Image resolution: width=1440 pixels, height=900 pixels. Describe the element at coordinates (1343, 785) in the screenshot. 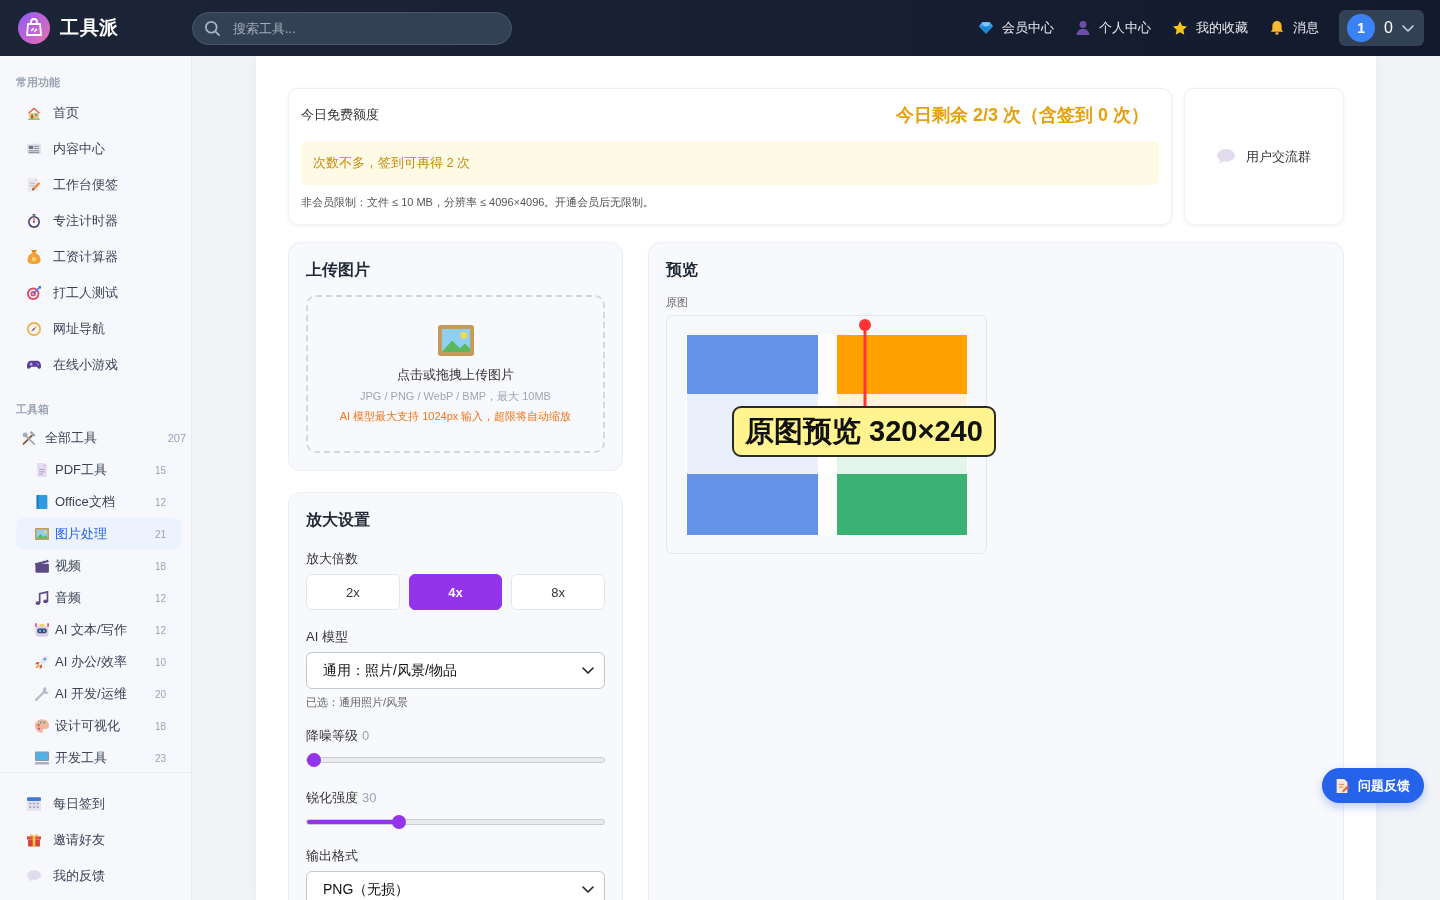

I see `feedback-document-icon` at that location.